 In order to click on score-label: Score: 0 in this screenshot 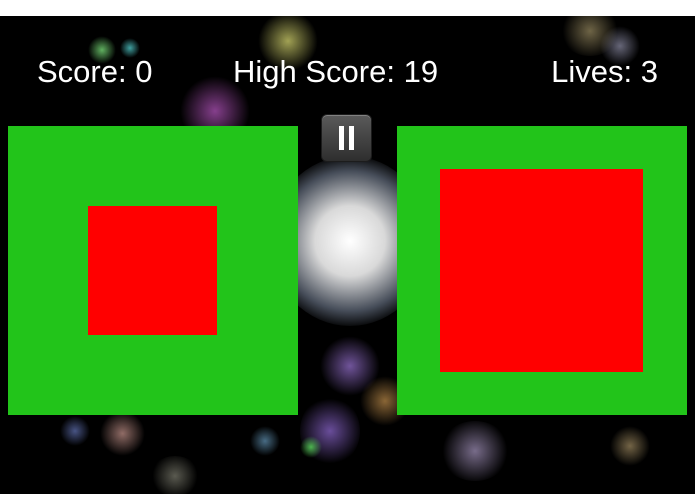, I will do `click(95, 71)`.